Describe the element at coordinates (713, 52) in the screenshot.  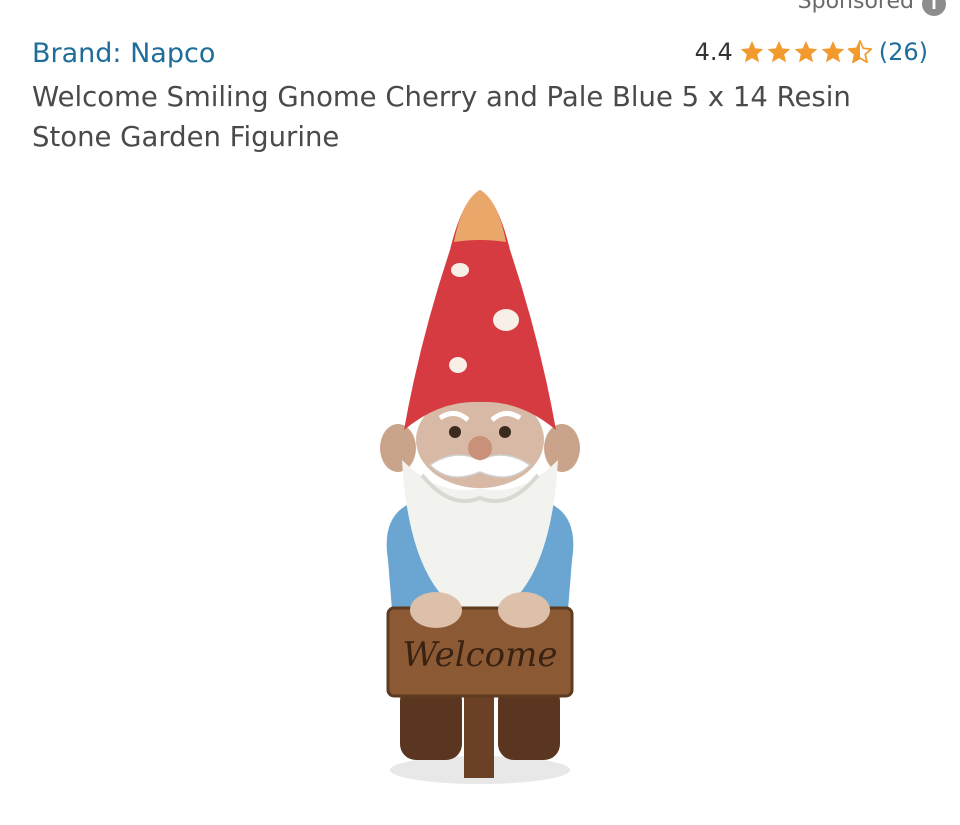
I see `rating-value: 4.4` at that location.